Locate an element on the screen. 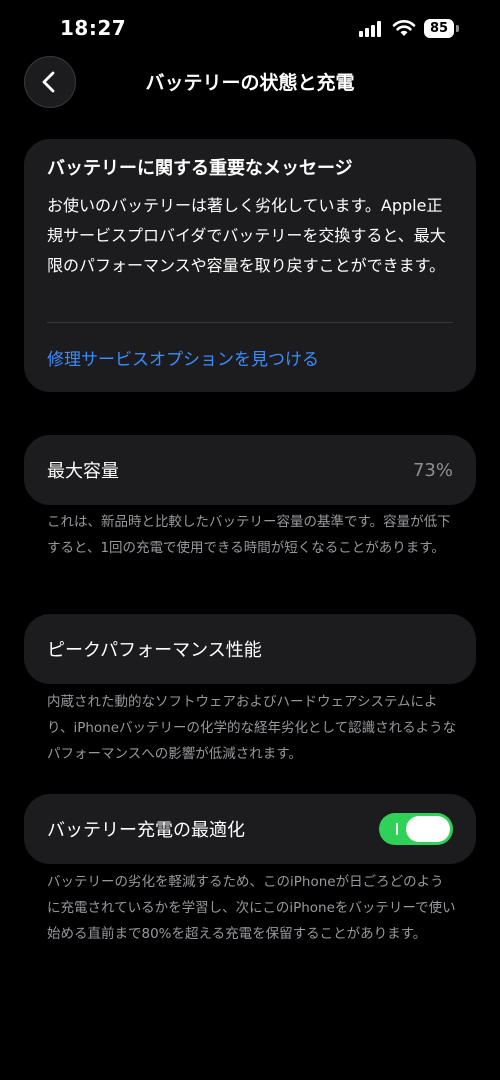 This screenshot has height=1080, width=500. optimized-charging-label: バッテリー充電の最適化 is located at coordinates (146, 830).